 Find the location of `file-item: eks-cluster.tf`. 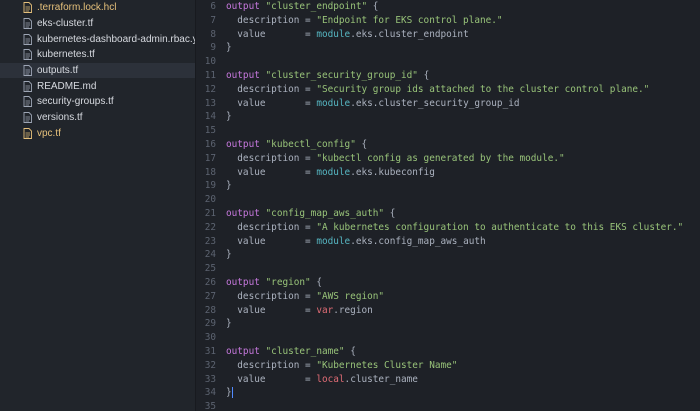

file-item: eks-cluster.tf is located at coordinates (97, 24).